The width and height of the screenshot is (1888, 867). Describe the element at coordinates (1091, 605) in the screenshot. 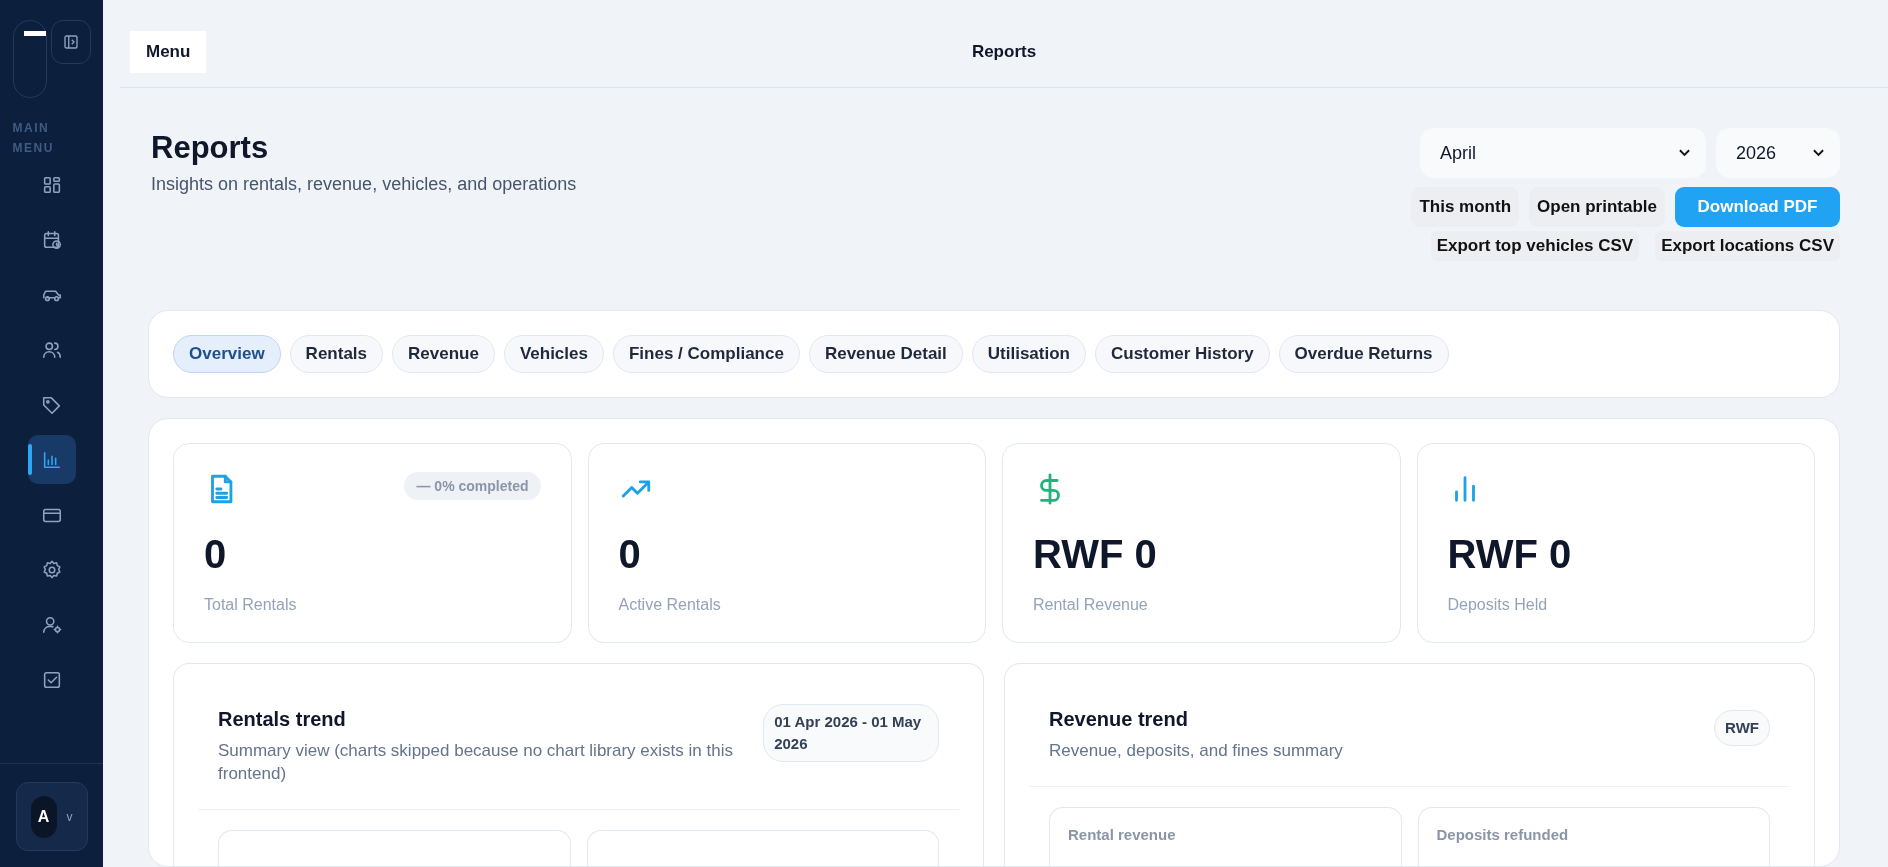

I see `kpi-label: Rental Revenue` at that location.